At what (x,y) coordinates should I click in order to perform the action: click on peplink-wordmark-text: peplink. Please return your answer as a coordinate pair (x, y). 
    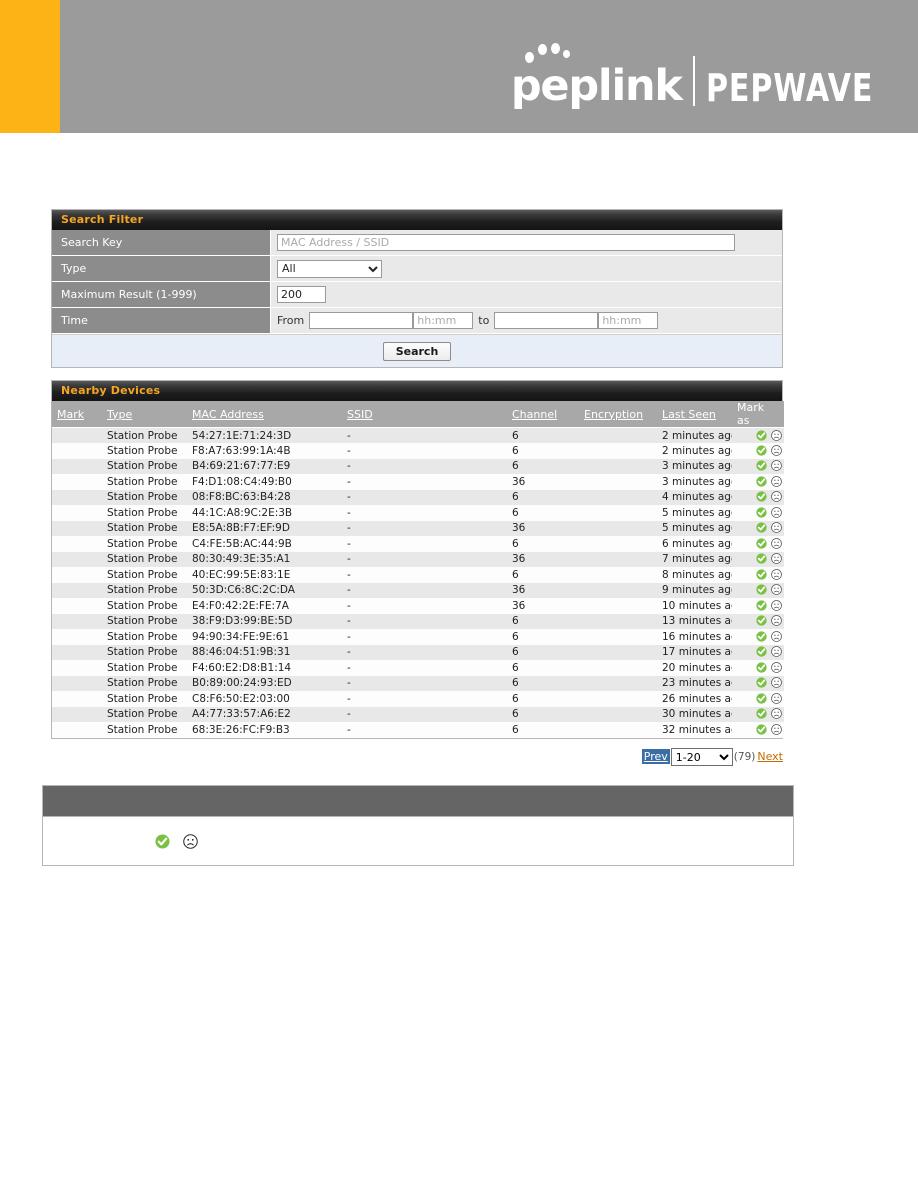
    Looking at the image, I should click on (596, 86).